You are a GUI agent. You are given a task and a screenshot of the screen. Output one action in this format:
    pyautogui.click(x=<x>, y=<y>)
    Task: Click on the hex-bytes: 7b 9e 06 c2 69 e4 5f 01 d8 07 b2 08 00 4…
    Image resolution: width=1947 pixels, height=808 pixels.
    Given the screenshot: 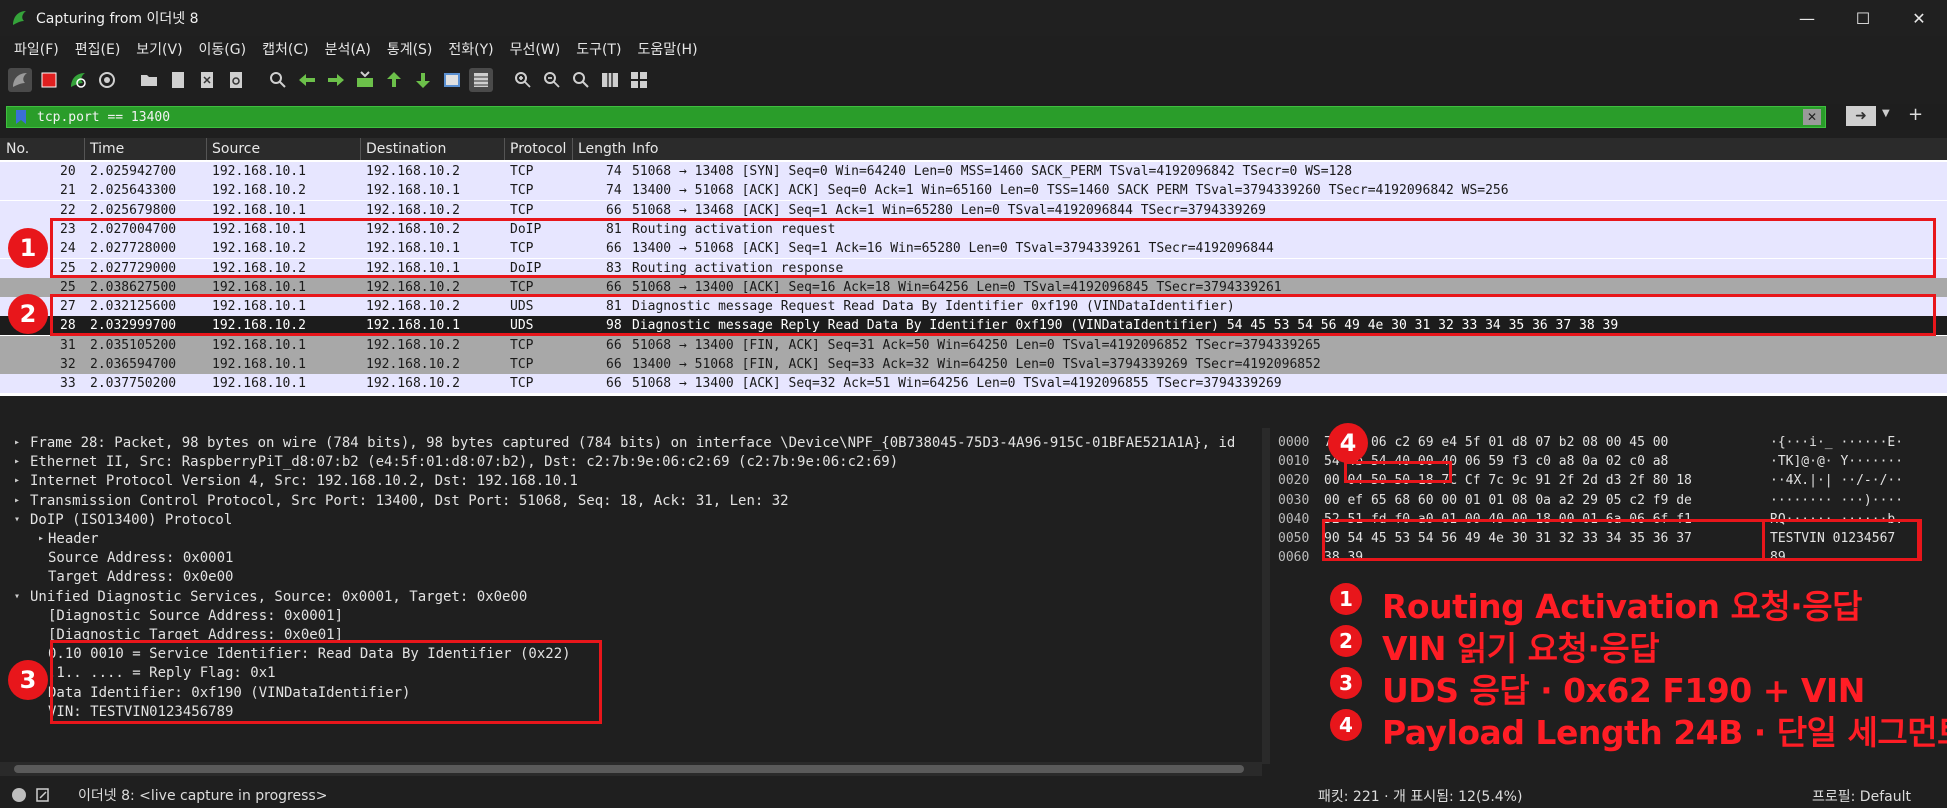 What is the action you would take?
    pyautogui.click(x=1496, y=442)
    